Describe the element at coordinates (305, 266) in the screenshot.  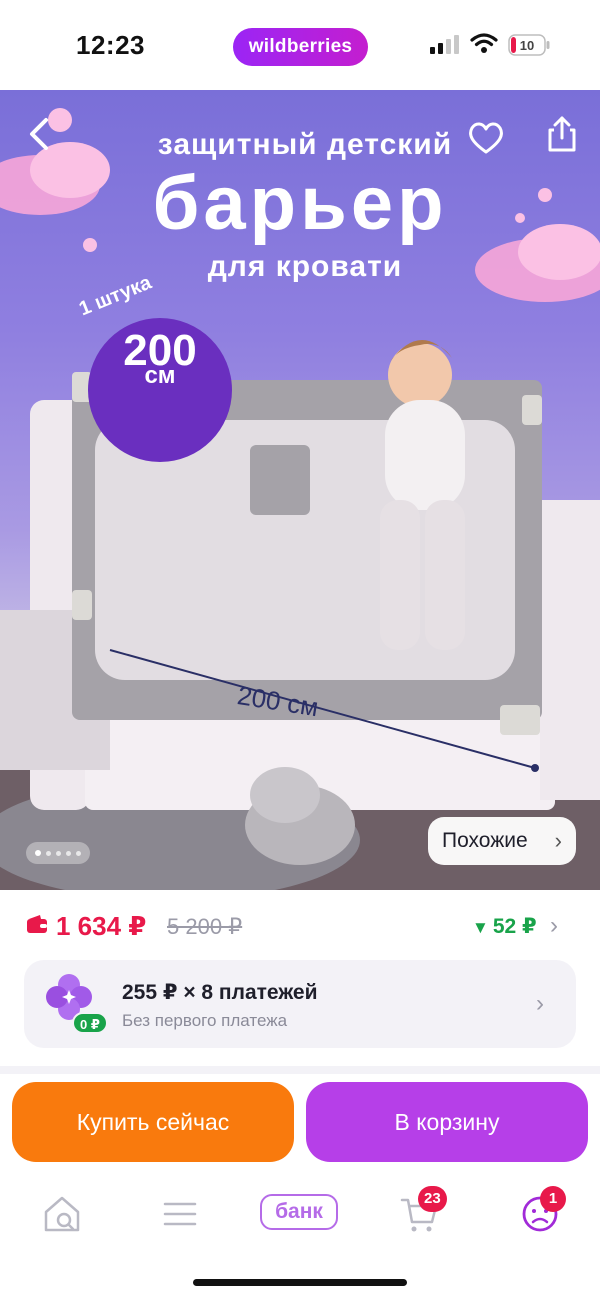
I see `hero-title-line3: для кровати` at that location.